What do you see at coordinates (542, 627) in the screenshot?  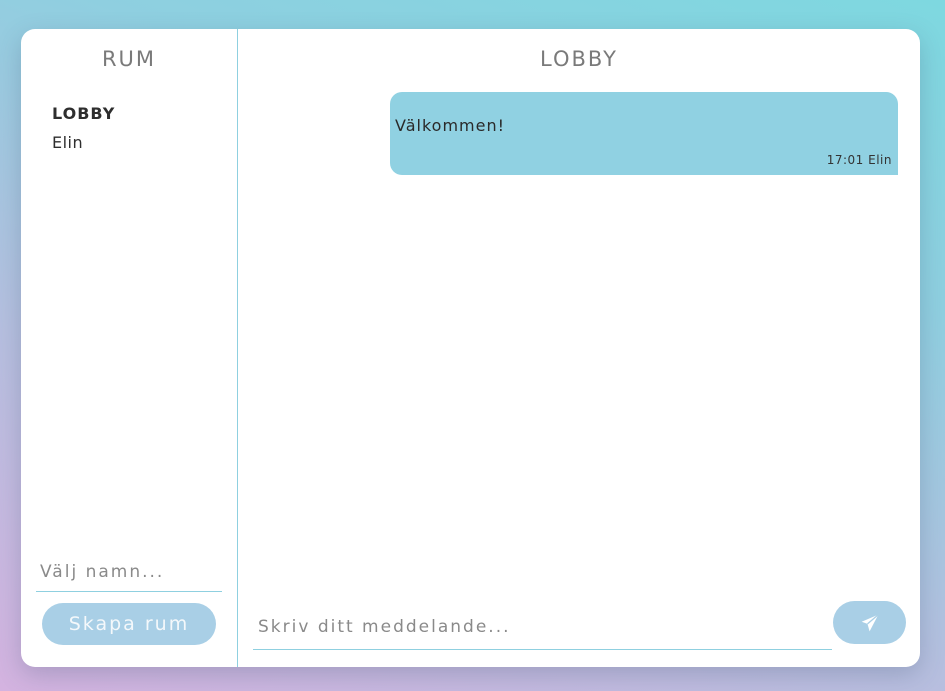 I see `message-input` at bounding box center [542, 627].